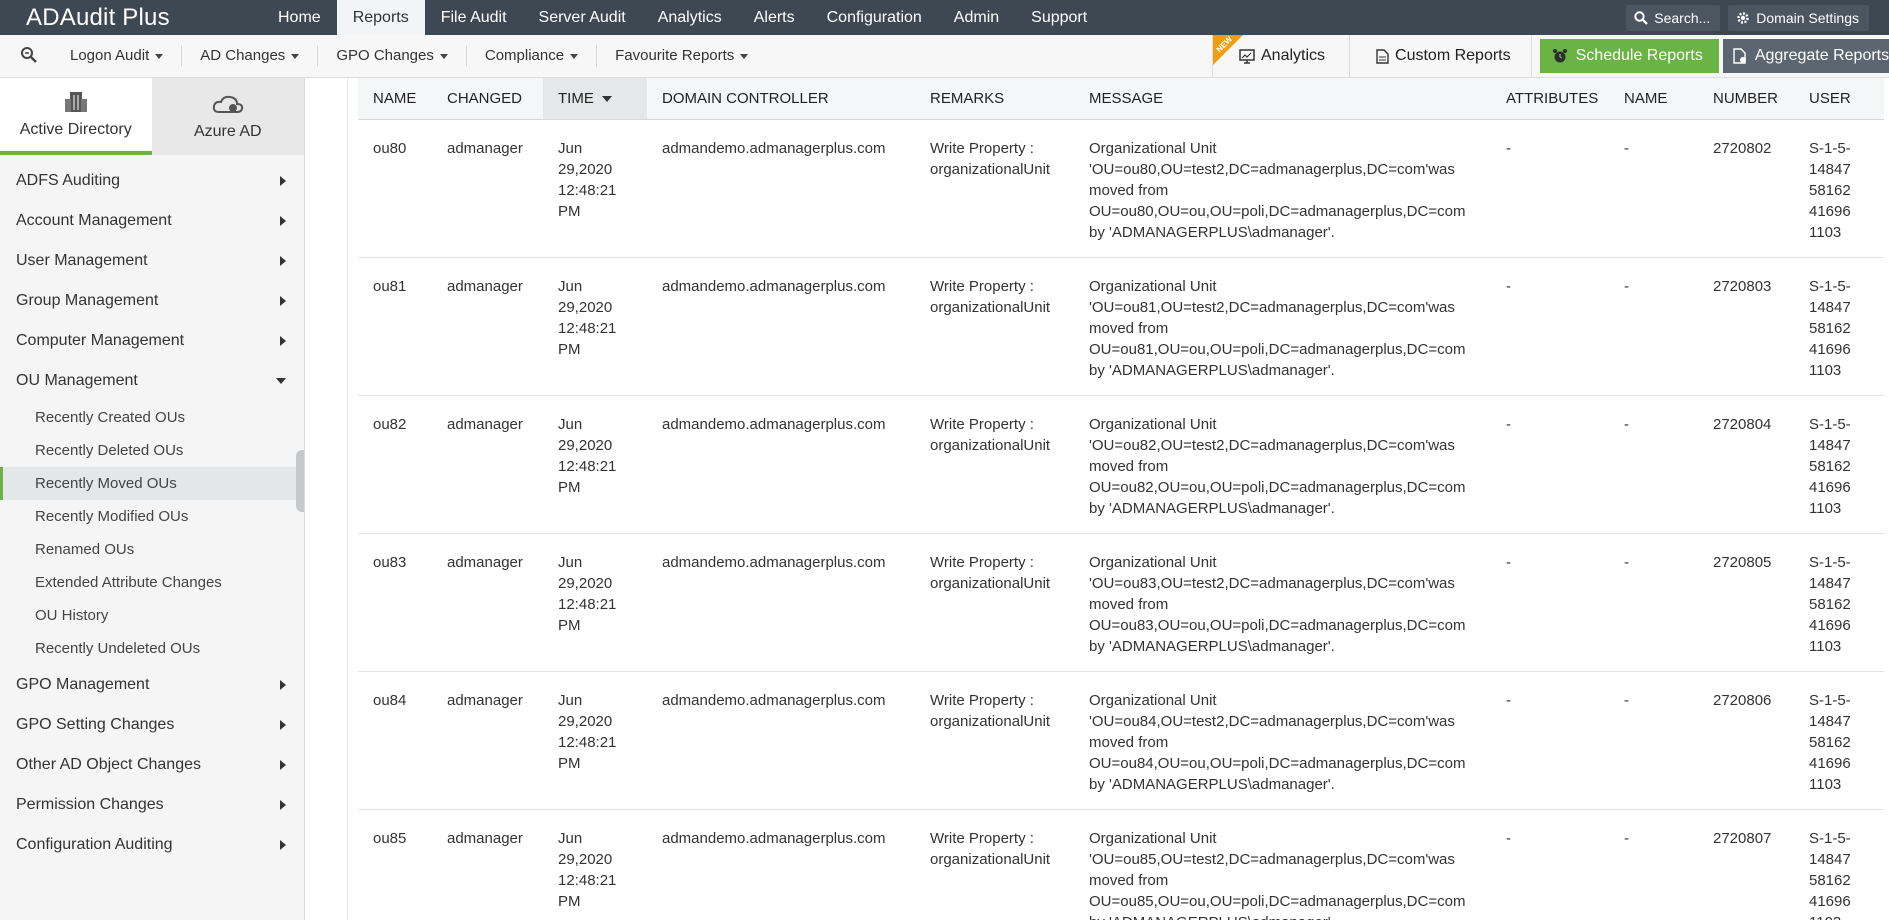 Image resolution: width=1889 pixels, height=920 pixels. Describe the element at coordinates (1629, 56) in the screenshot. I see `schedule-reports-button: Schedule Reports` at that location.